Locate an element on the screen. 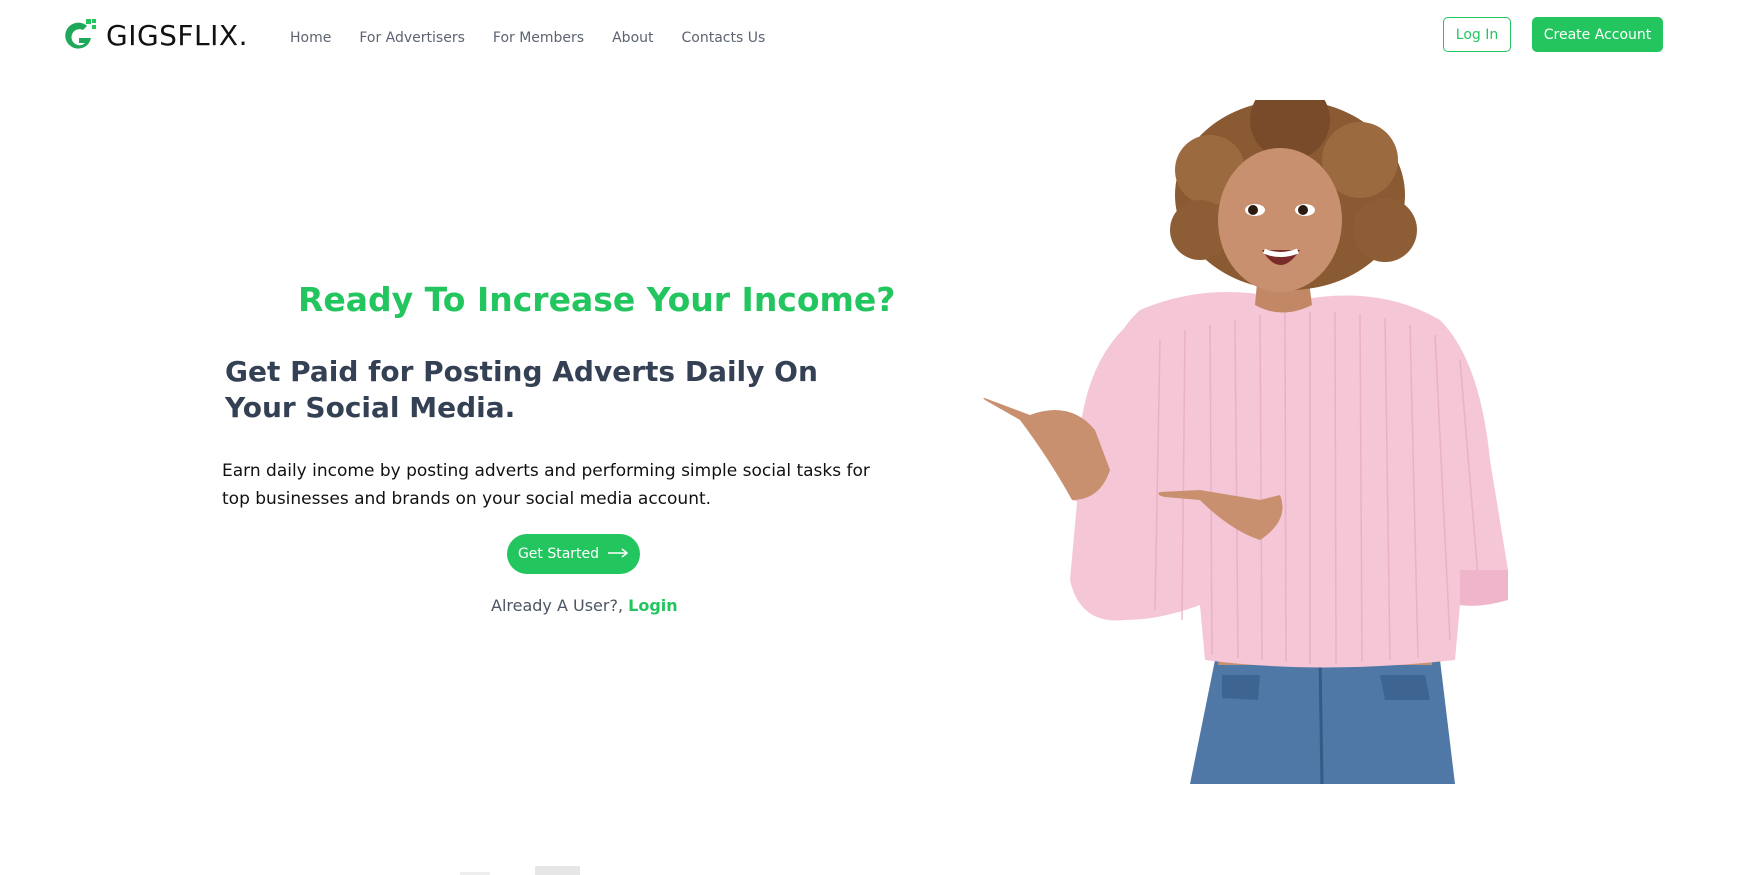  brand-name: GIGSFLIX. is located at coordinates (177, 35).